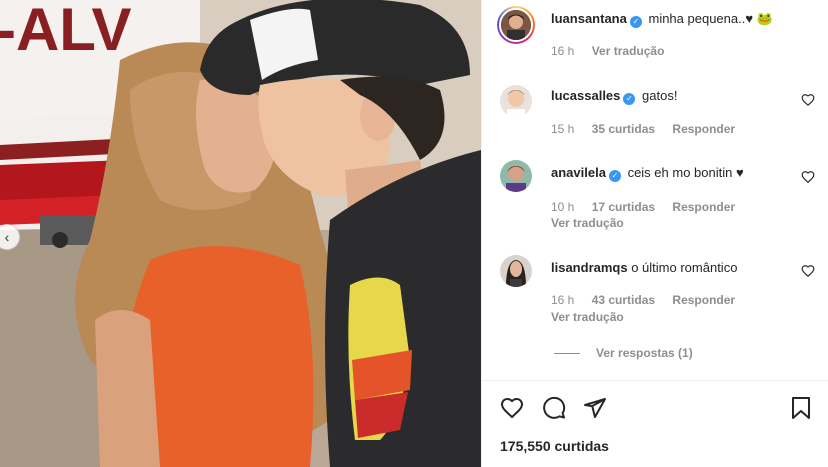  I want to click on comment-text: o último romântico, so click(684, 267).